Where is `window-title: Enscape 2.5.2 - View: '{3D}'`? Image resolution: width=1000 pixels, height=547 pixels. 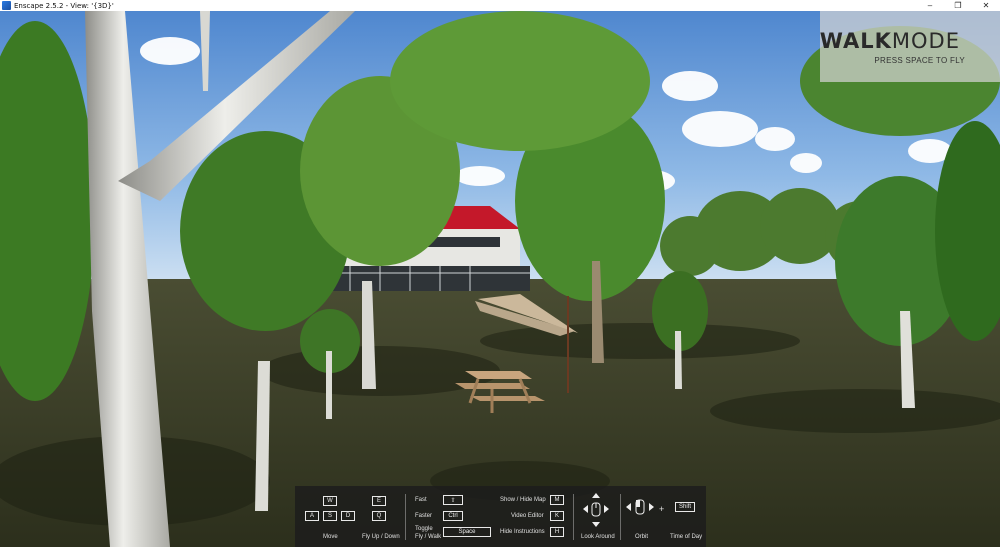
window-title: Enscape 2.5.2 - View: '{3D}' is located at coordinates (64, 5).